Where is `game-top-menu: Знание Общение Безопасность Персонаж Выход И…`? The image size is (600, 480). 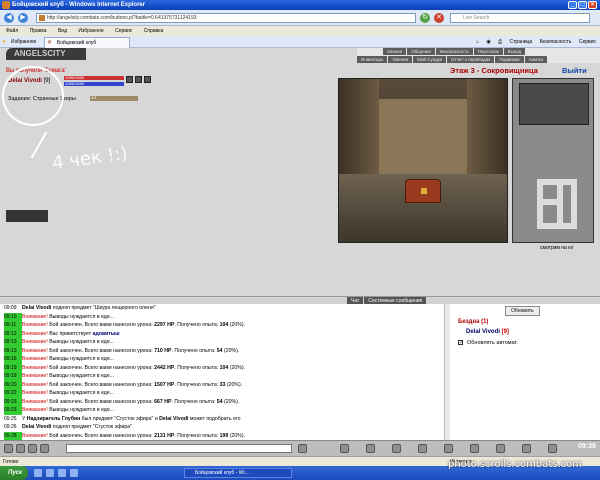
game-top-menu: Знание Общение Безопасность Персонаж Выход И… is located at coordinates (478, 55).